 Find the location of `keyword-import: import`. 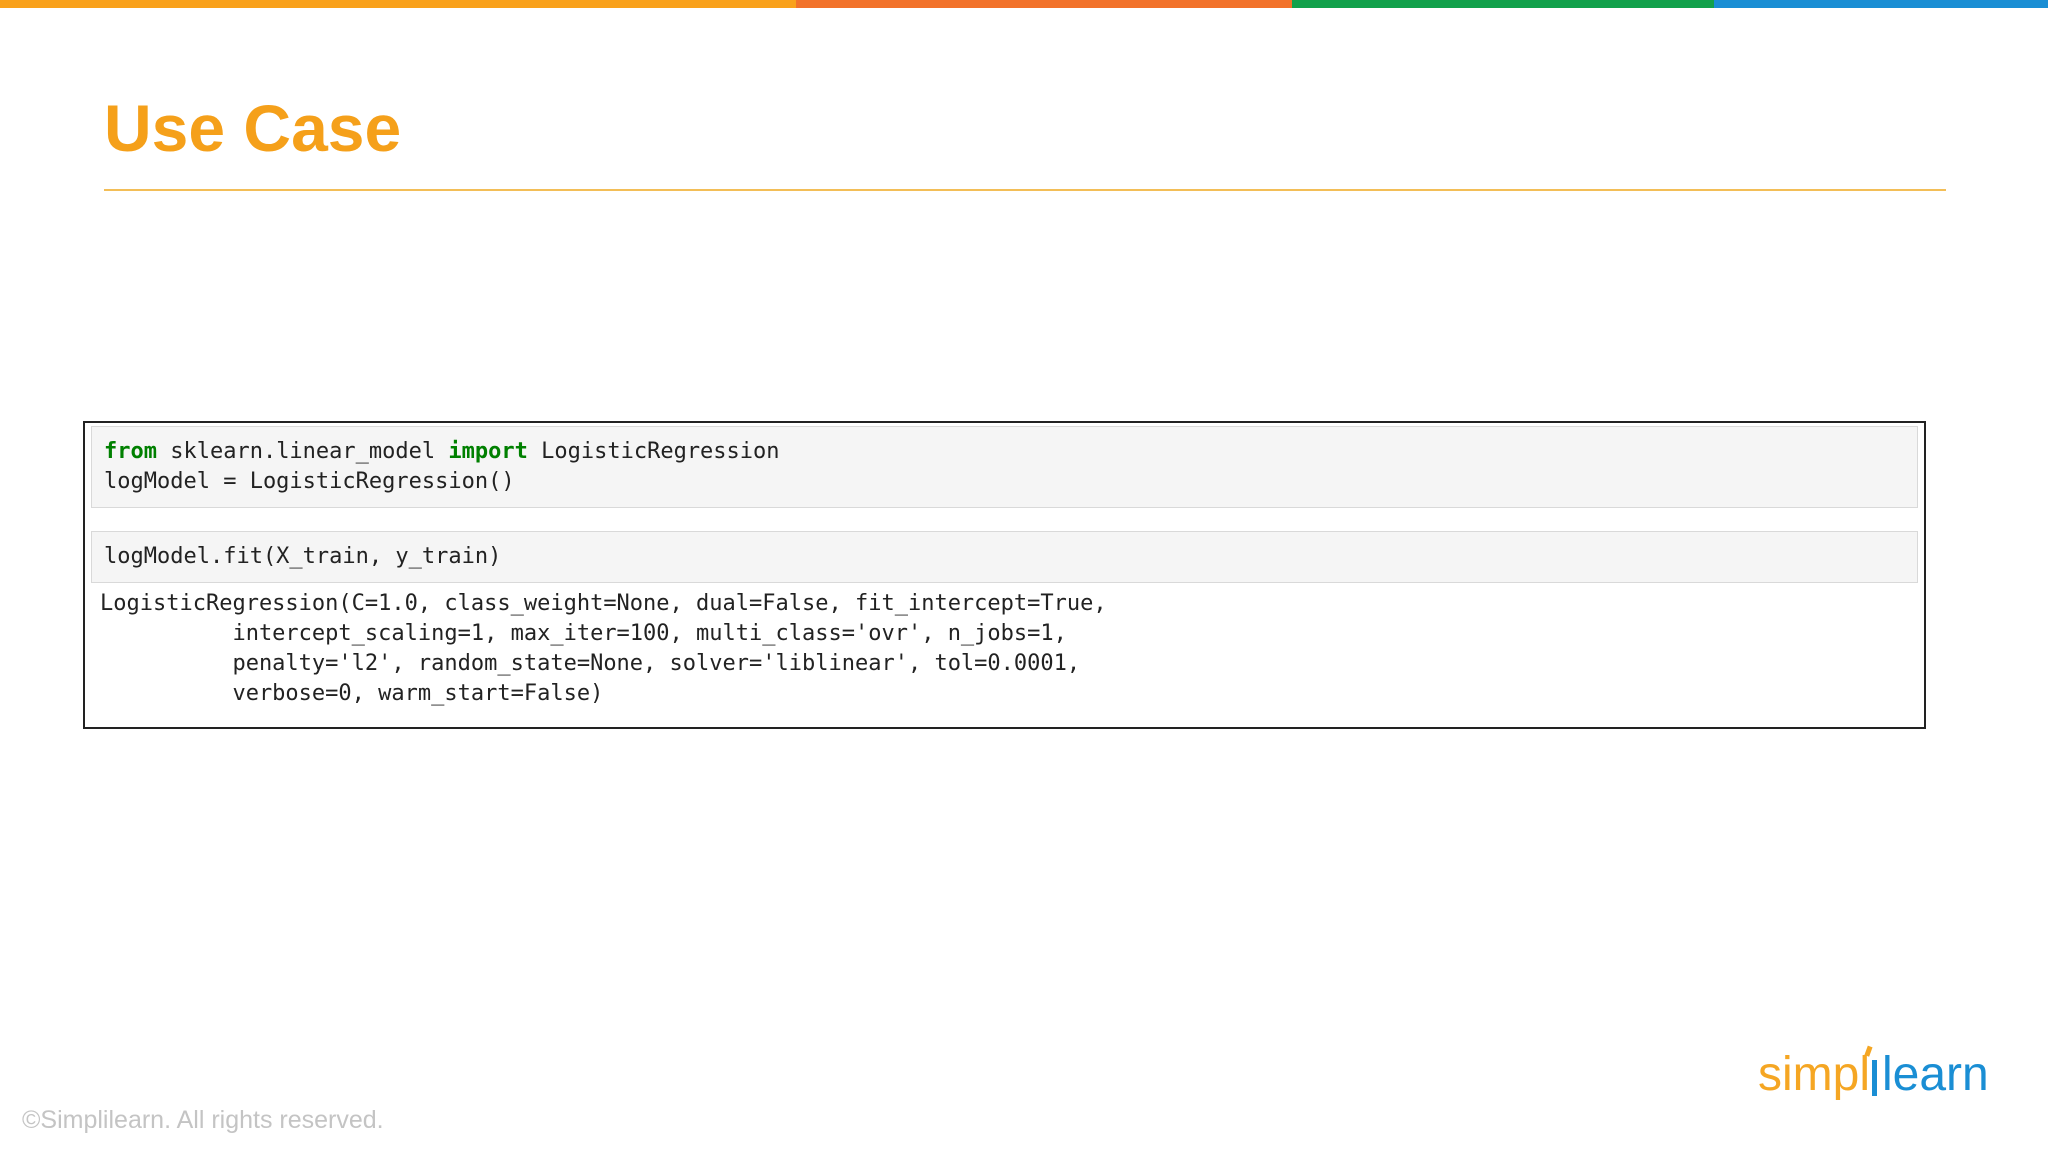

keyword-import: import is located at coordinates (488, 451).